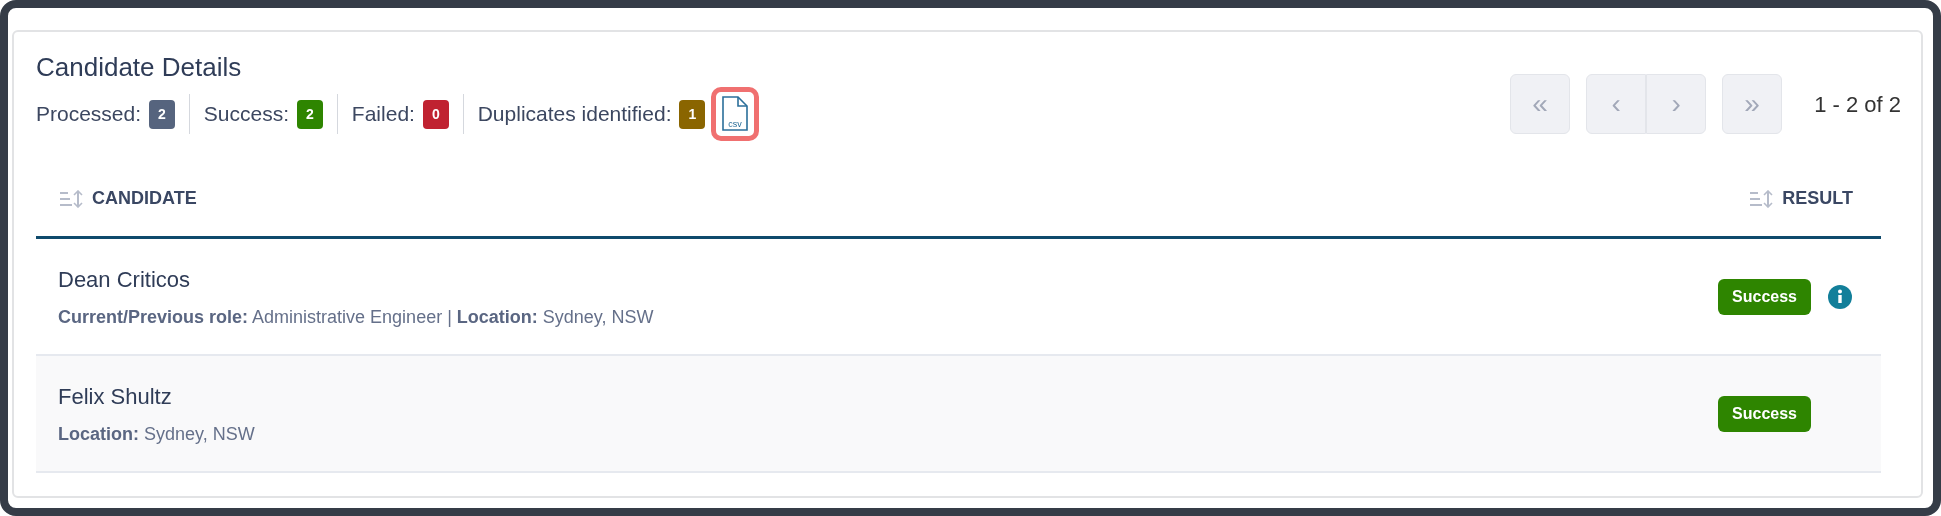 The width and height of the screenshot is (1941, 516). What do you see at coordinates (1817, 199) in the screenshot?
I see `column-header: RESULT` at bounding box center [1817, 199].